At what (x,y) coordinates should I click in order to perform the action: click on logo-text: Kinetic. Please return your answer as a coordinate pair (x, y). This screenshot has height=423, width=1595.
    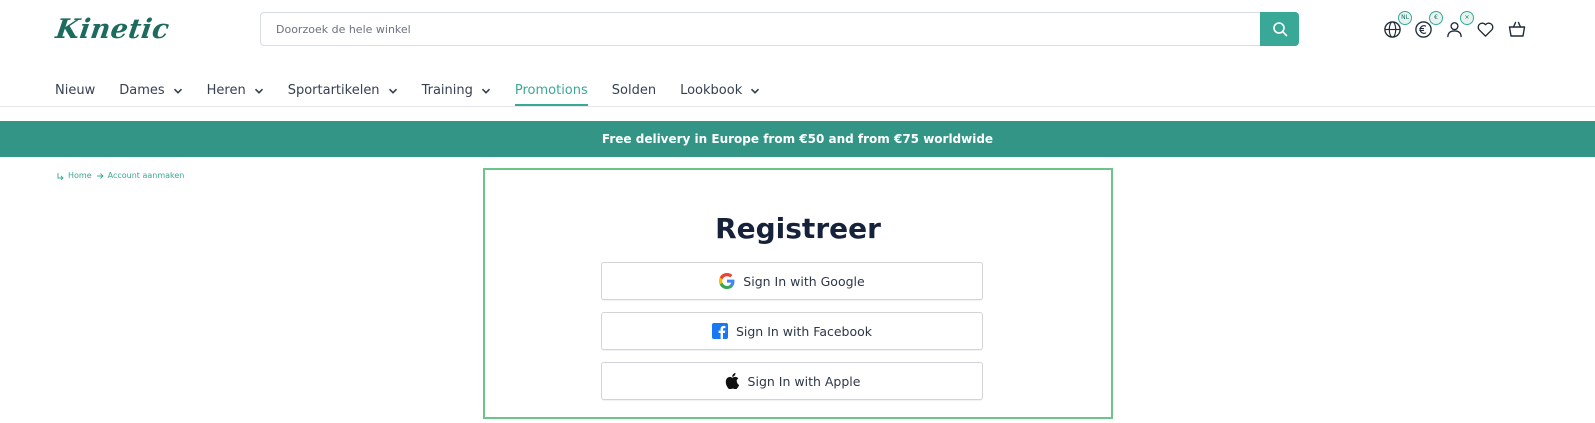
    Looking at the image, I should click on (112, 29).